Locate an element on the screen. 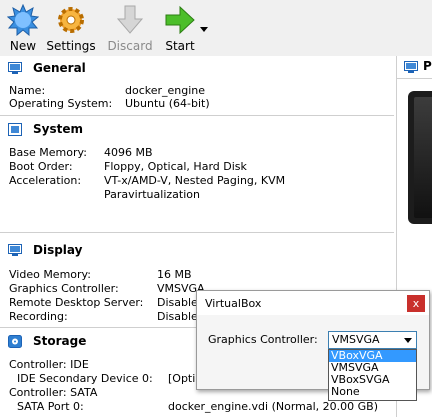  gear-icon is located at coordinates (71, 20).